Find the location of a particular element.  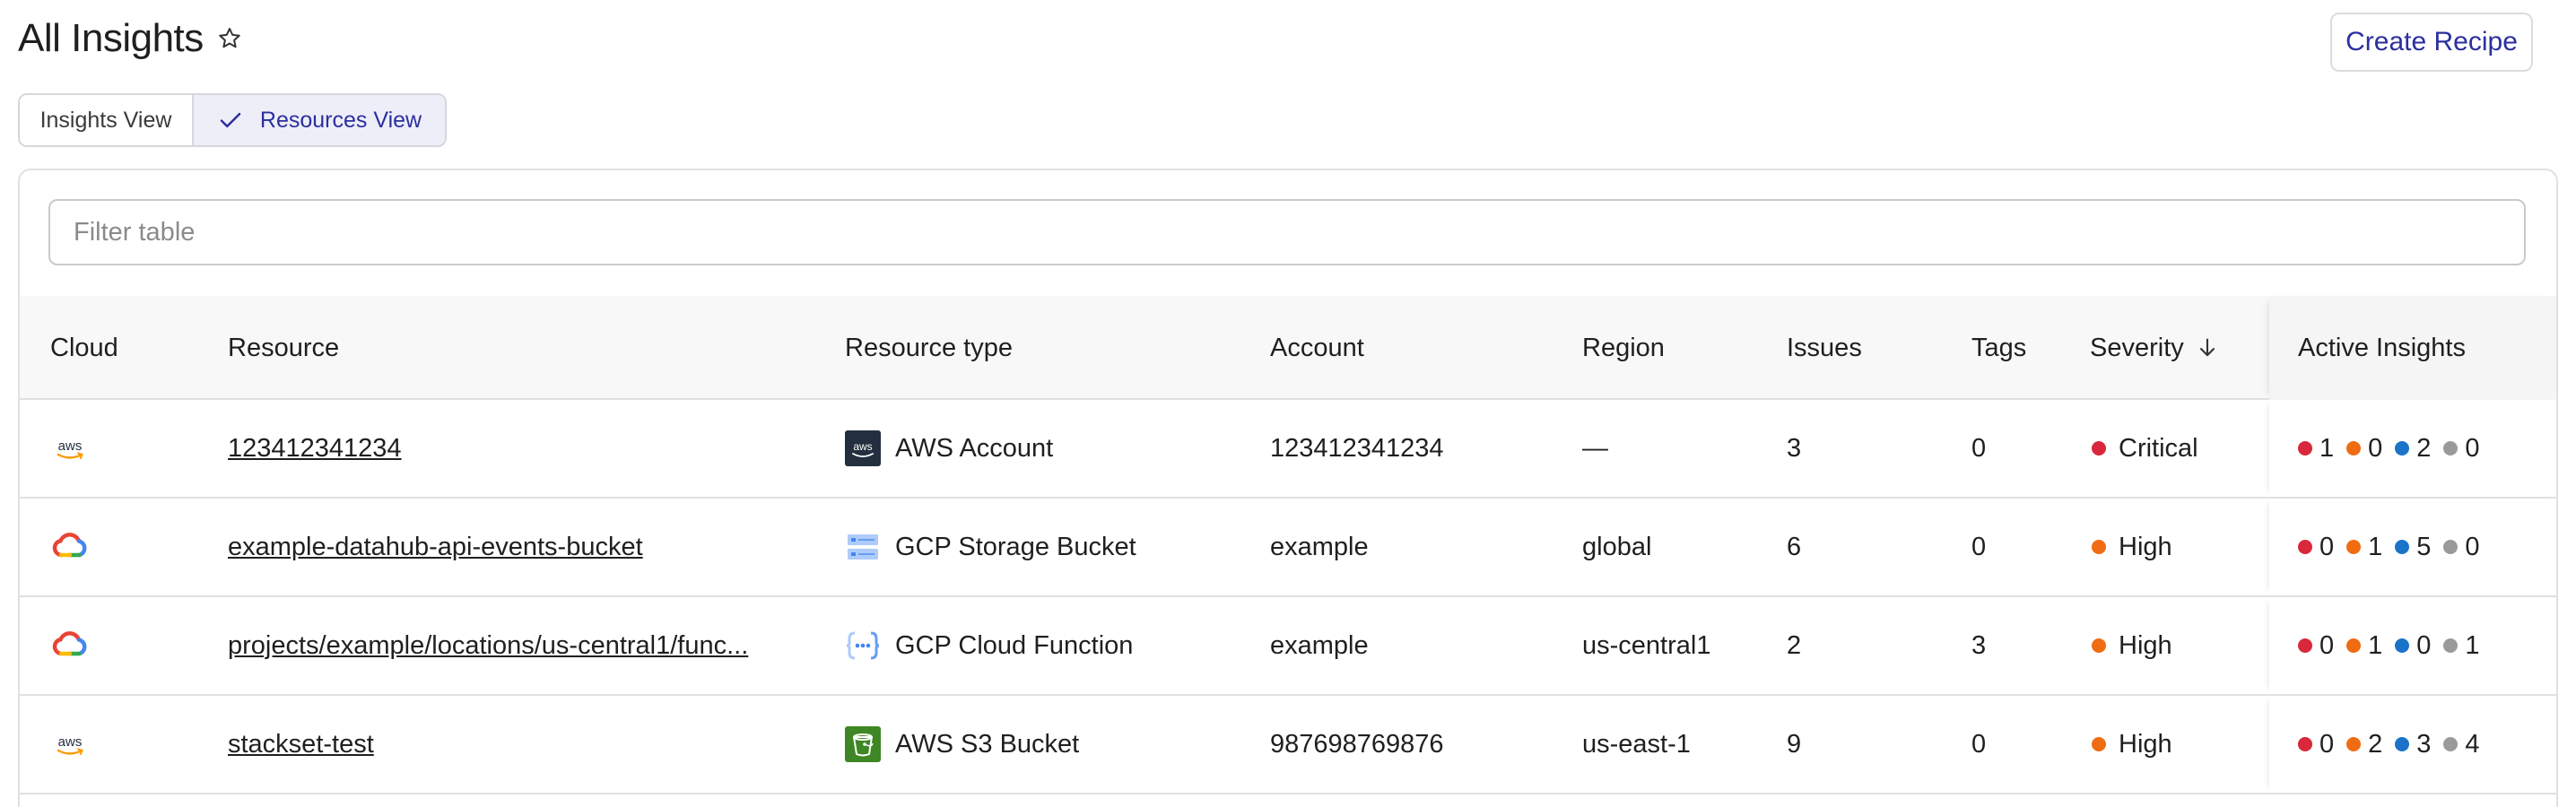

aws-s3-bucket-icon is located at coordinates (863, 744).